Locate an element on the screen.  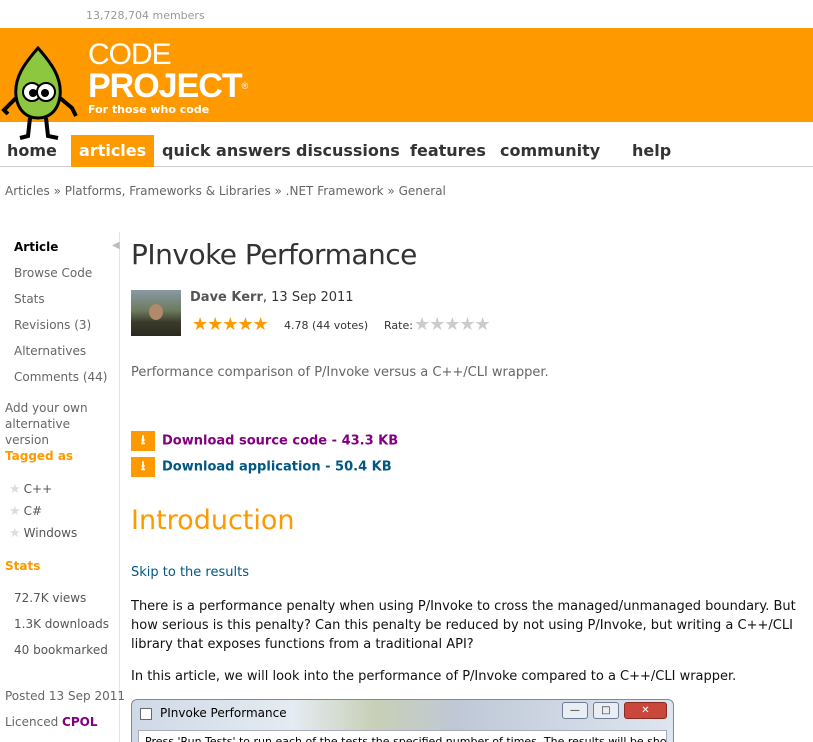
sidebar-item-browse-code: Browse Code is located at coordinates (53, 273).